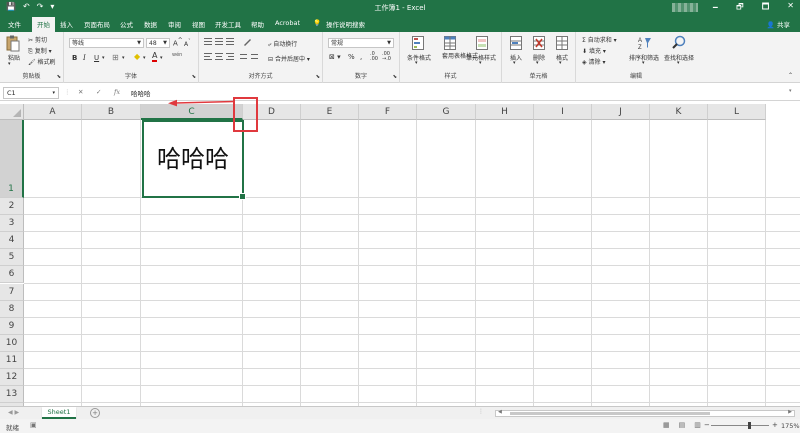 This screenshot has height=433, width=800. What do you see at coordinates (12, 224) in the screenshot?
I see `row-header-3: 3` at bounding box center [12, 224].